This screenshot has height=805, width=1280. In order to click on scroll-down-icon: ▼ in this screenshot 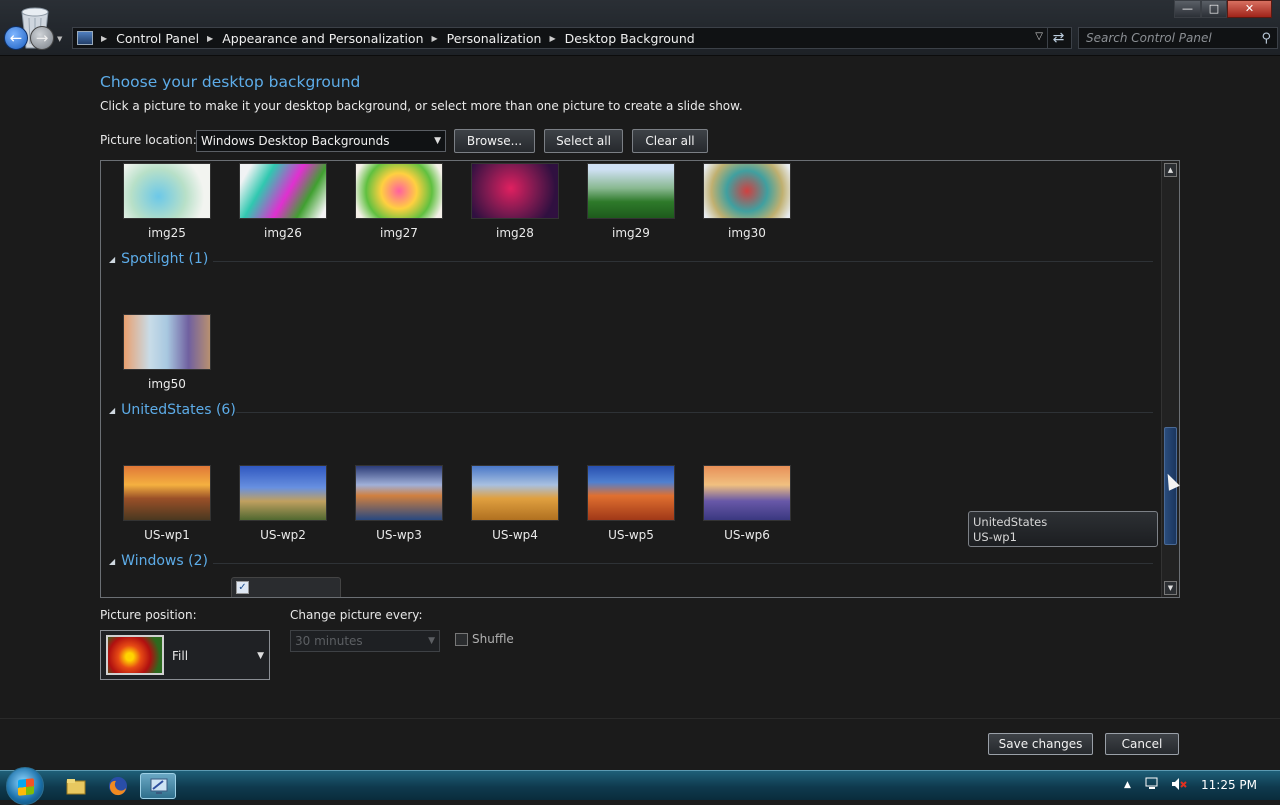, I will do `click(1170, 588)`.